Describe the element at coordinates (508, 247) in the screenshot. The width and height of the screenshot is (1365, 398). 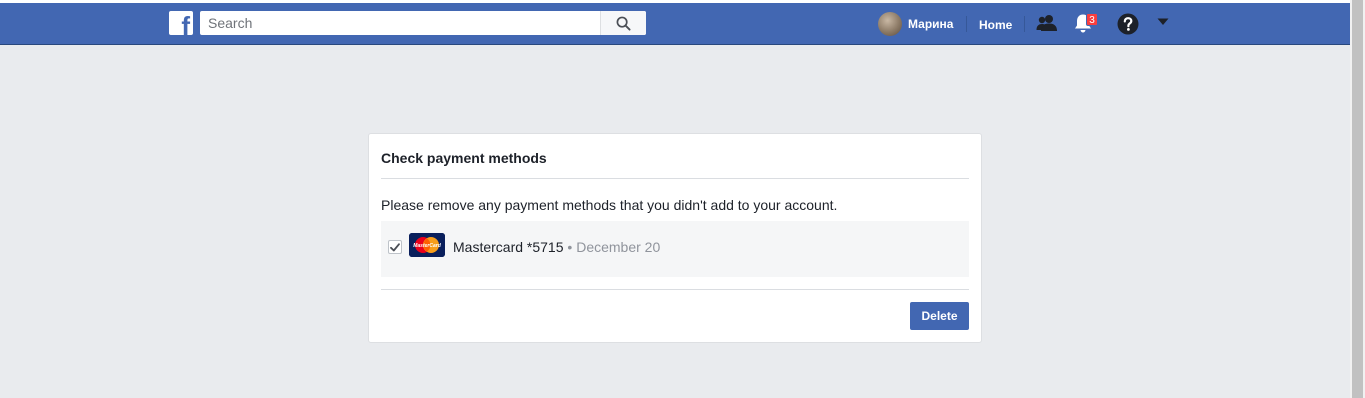
I see `payment-method-name: Mastercard *5715` at that location.